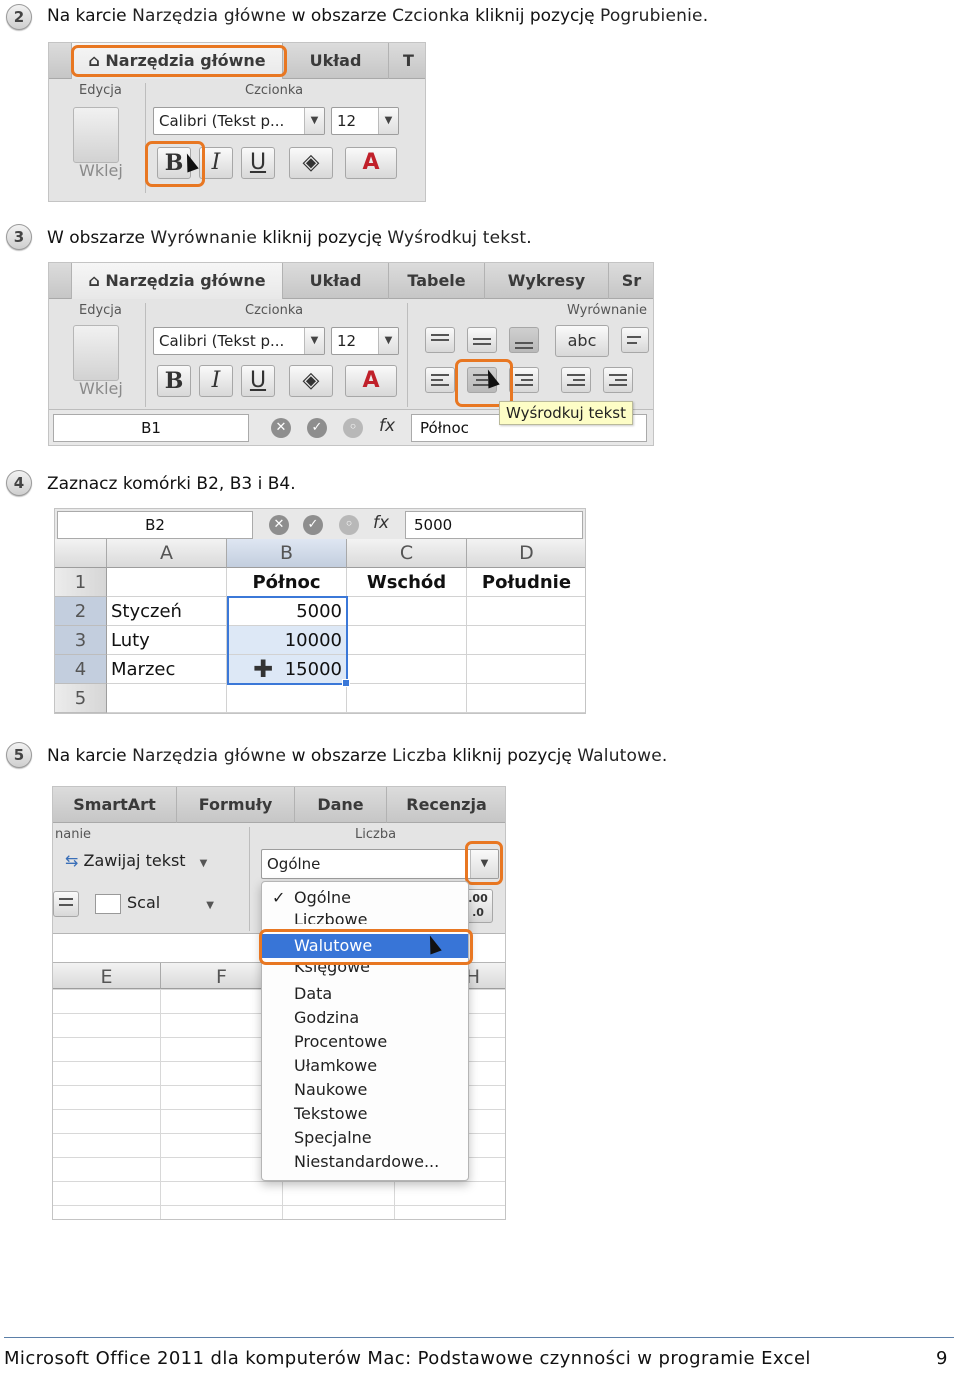  Describe the element at coordinates (81, 553) in the screenshot. I see `select-all-corner` at that location.